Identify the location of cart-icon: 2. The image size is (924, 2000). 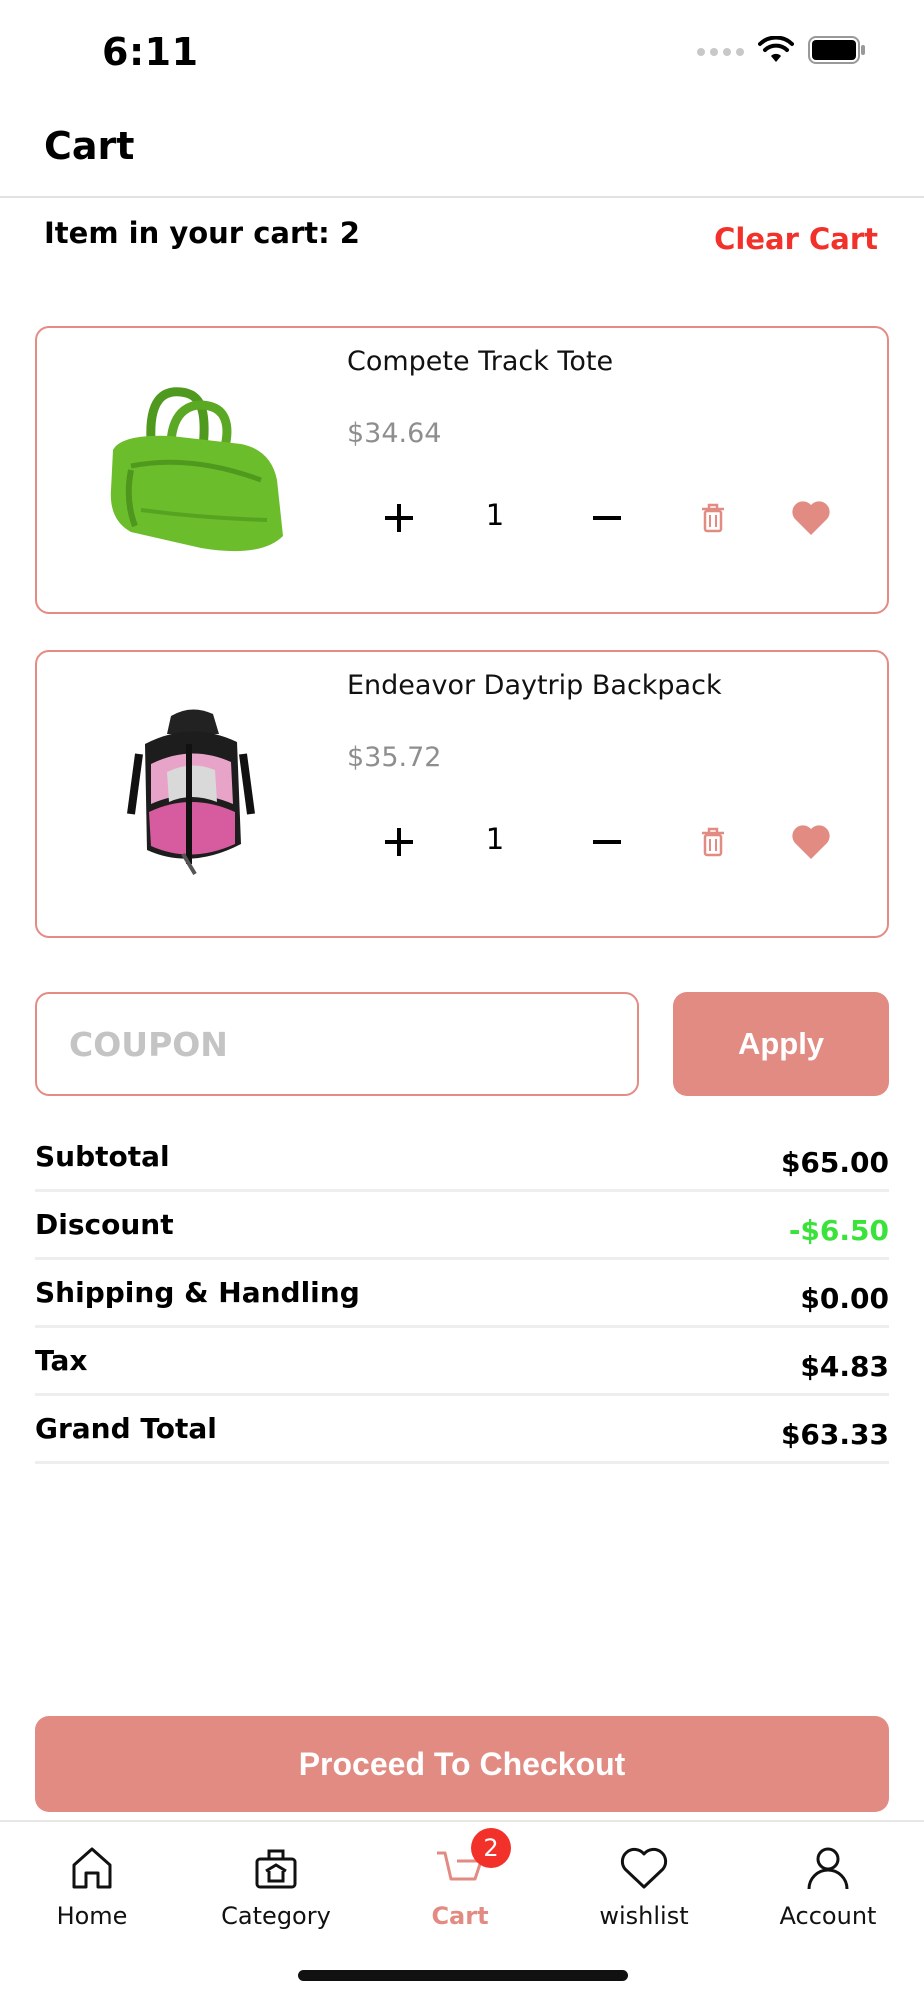
(473, 1861).